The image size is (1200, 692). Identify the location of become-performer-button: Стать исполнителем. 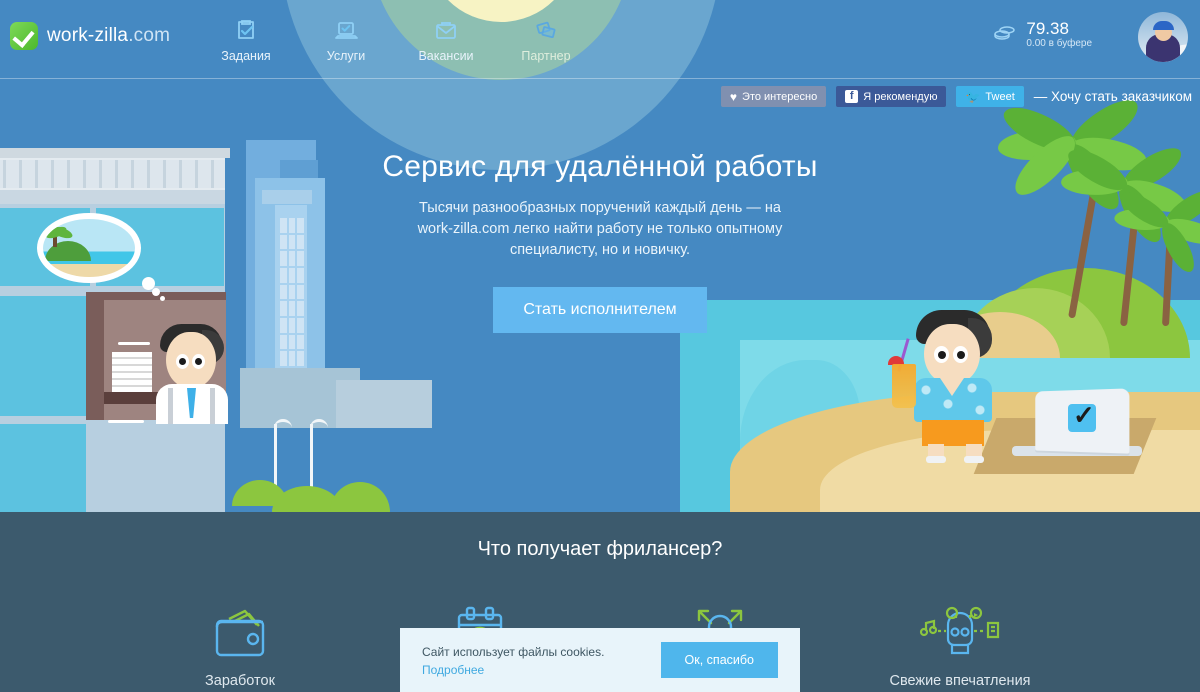
(600, 310).